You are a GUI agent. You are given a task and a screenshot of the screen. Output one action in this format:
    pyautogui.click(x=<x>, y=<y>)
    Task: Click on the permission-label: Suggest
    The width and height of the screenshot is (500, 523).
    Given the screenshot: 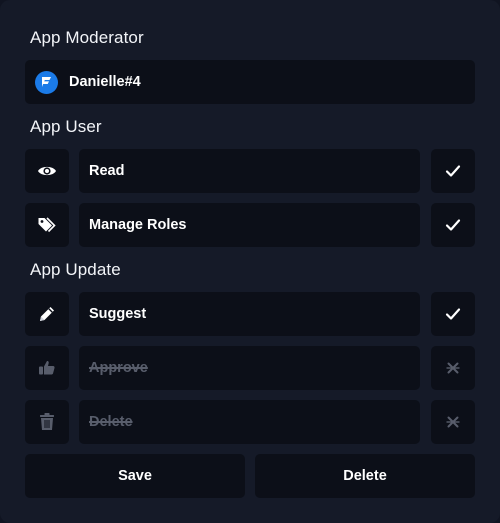 What is the action you would take?
    pyautogui.click(x=118, y=314)
    